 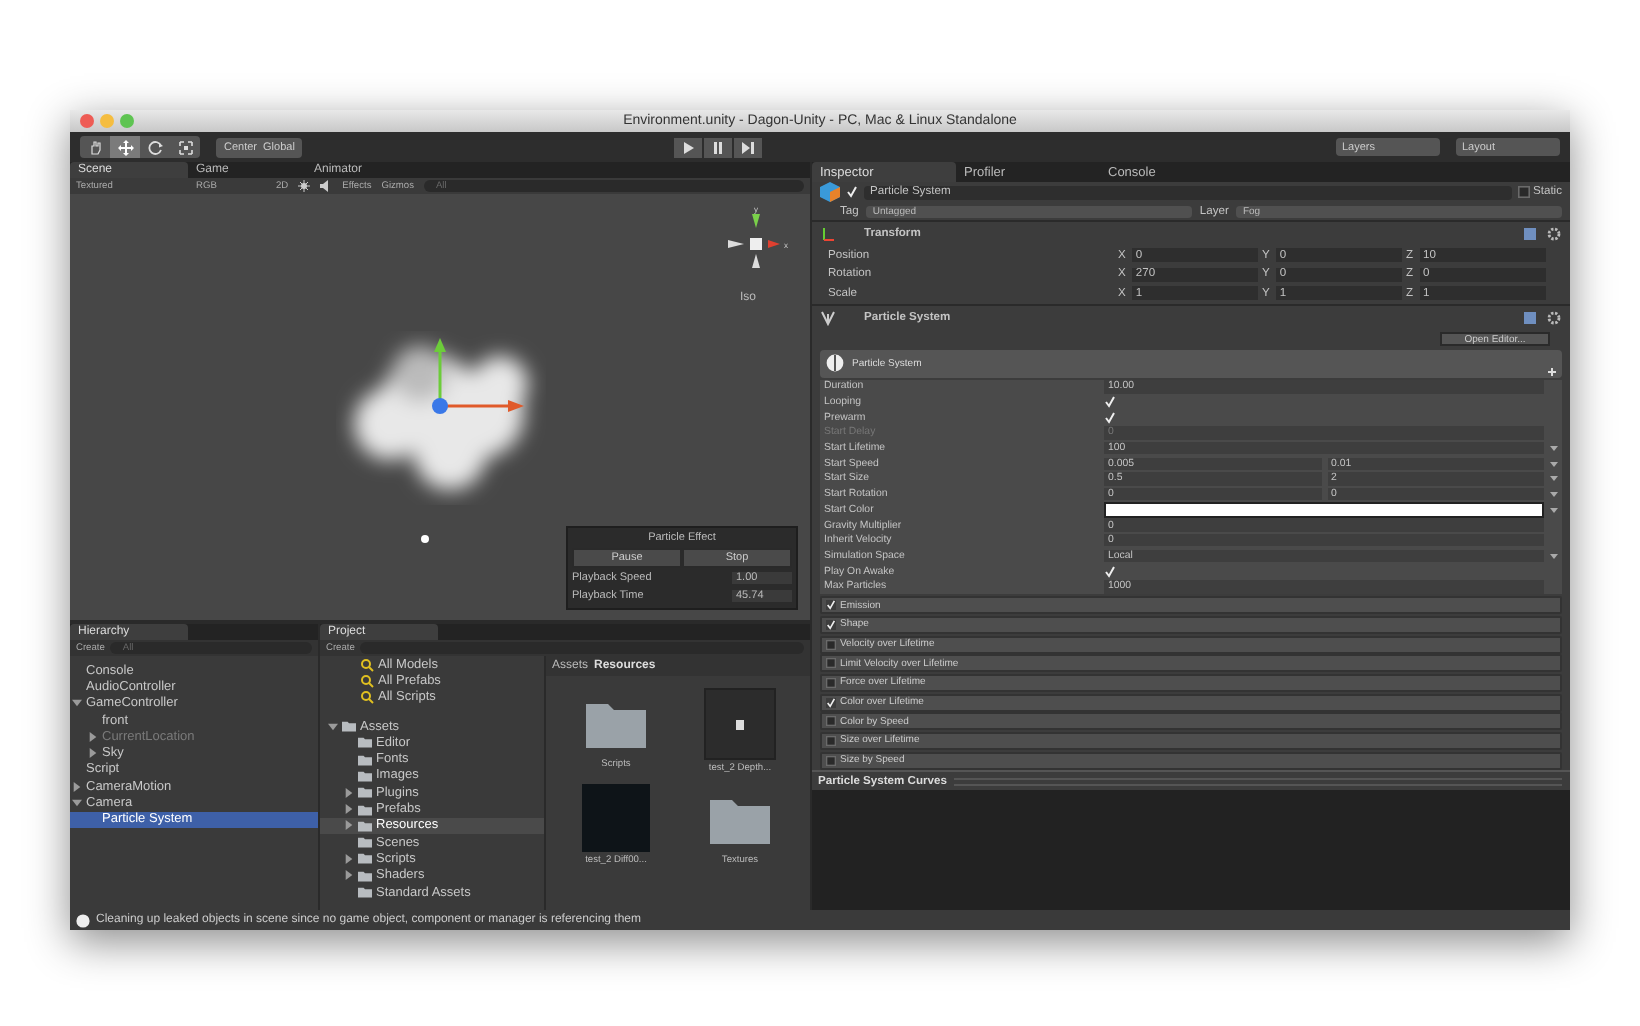 What do you see at coordinates (304, 186) in the screenshot?
I see `sun-icon` at bounding box center [304, 186].